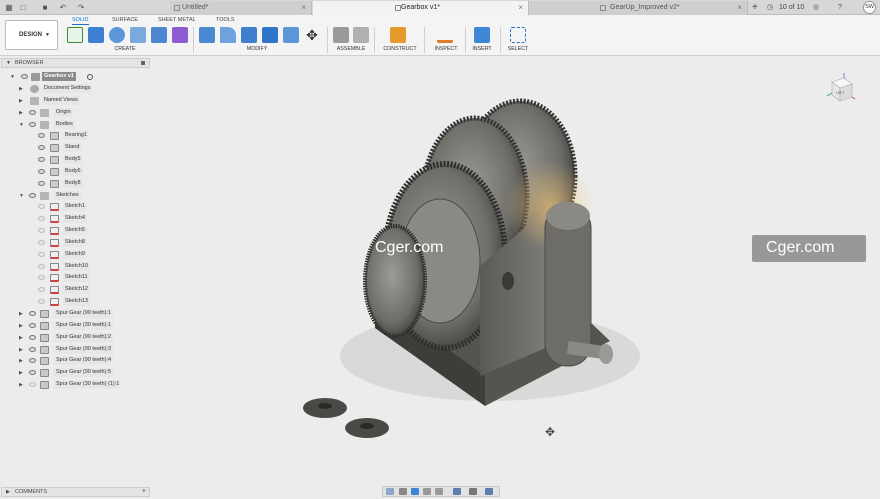 The height and width of the screenshot is (499, 880). I want to click on tree-item: Sketch4, so click(75, 219).